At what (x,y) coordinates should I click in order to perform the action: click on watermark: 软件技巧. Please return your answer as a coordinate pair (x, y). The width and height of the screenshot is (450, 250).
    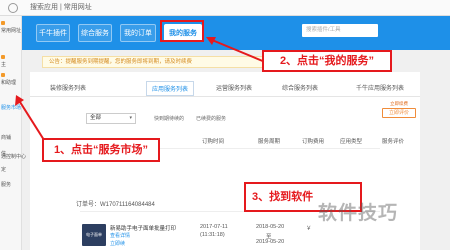
    Looking at the image, I should click on (358, 213).